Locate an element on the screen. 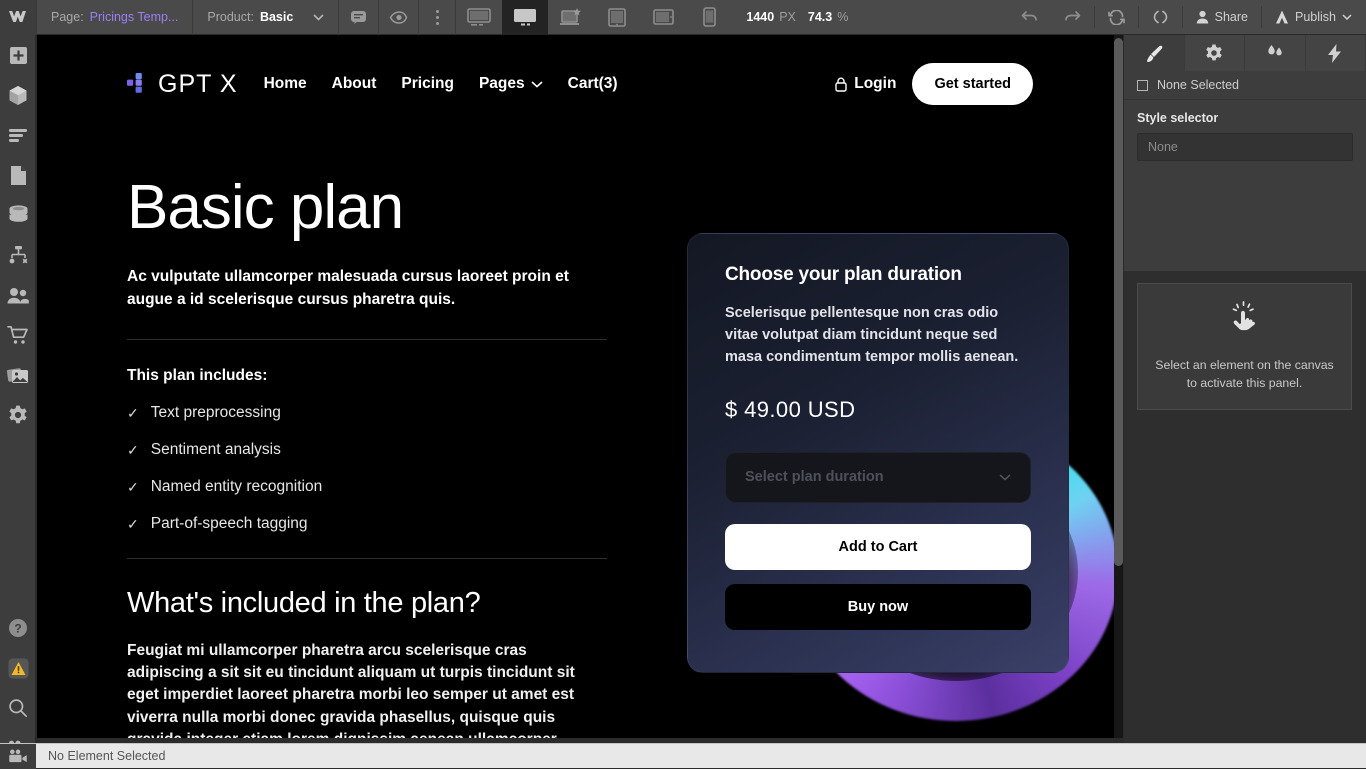 The width and height of the screenshot is (1366, 769). breakpoint-switcher is located at coordinates (593, 17).